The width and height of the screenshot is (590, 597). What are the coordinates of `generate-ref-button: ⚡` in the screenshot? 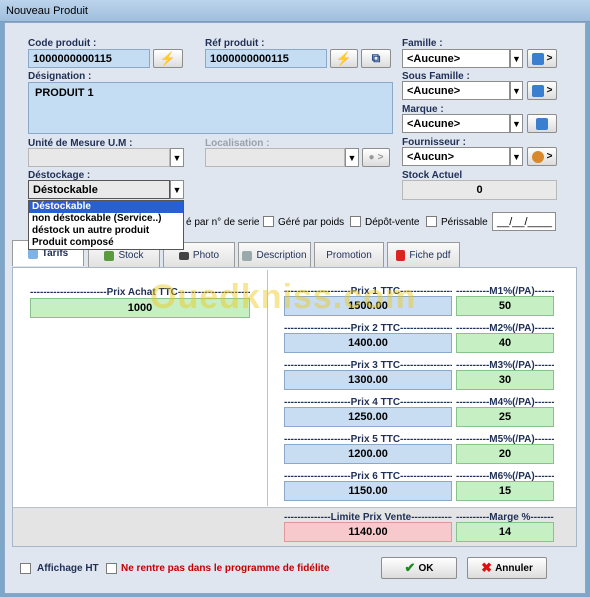 It's located at (344, 58).